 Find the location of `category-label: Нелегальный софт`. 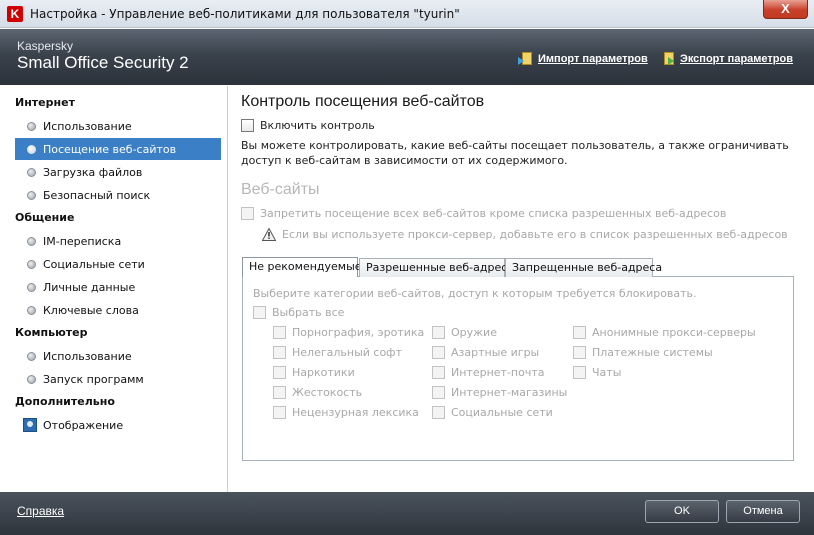

category-label: Нелегальный софт is located at coordinates (347, 352).